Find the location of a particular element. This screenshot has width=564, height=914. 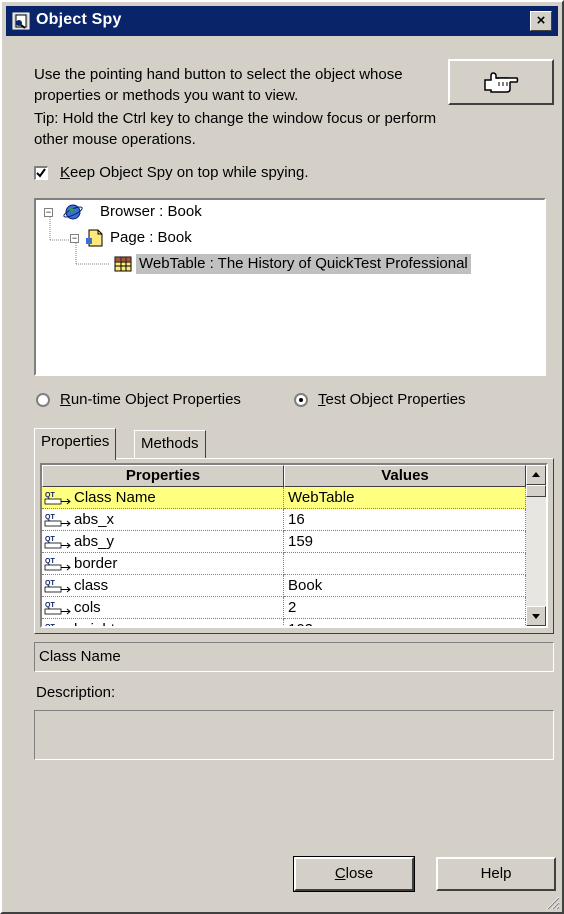

property-value-cell: Book is located at coordinates (405, 586).